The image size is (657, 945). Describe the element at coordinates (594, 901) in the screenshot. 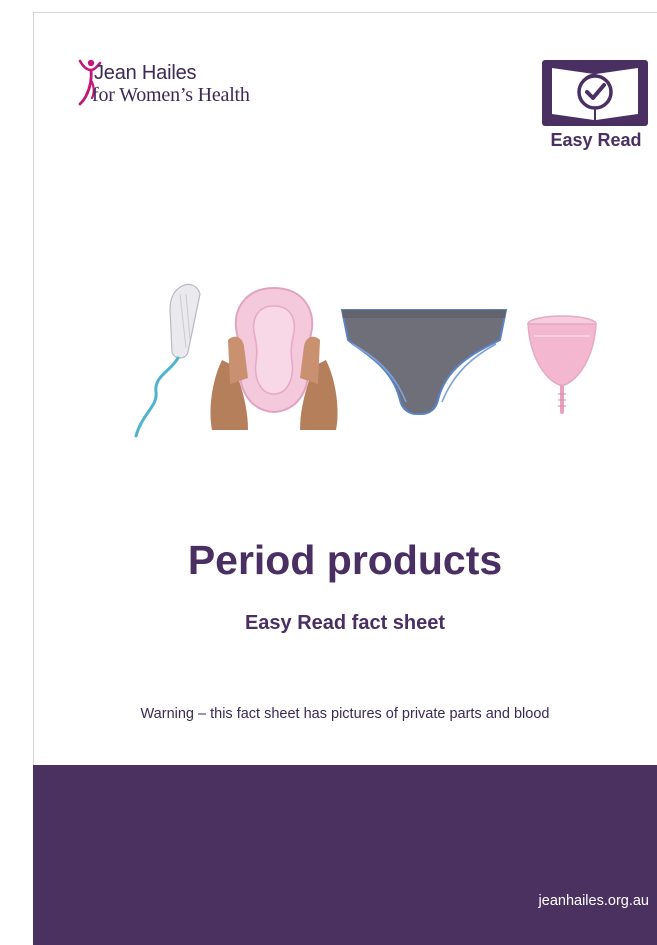

I see `website-link: jeanhailes.org.au` at that location.